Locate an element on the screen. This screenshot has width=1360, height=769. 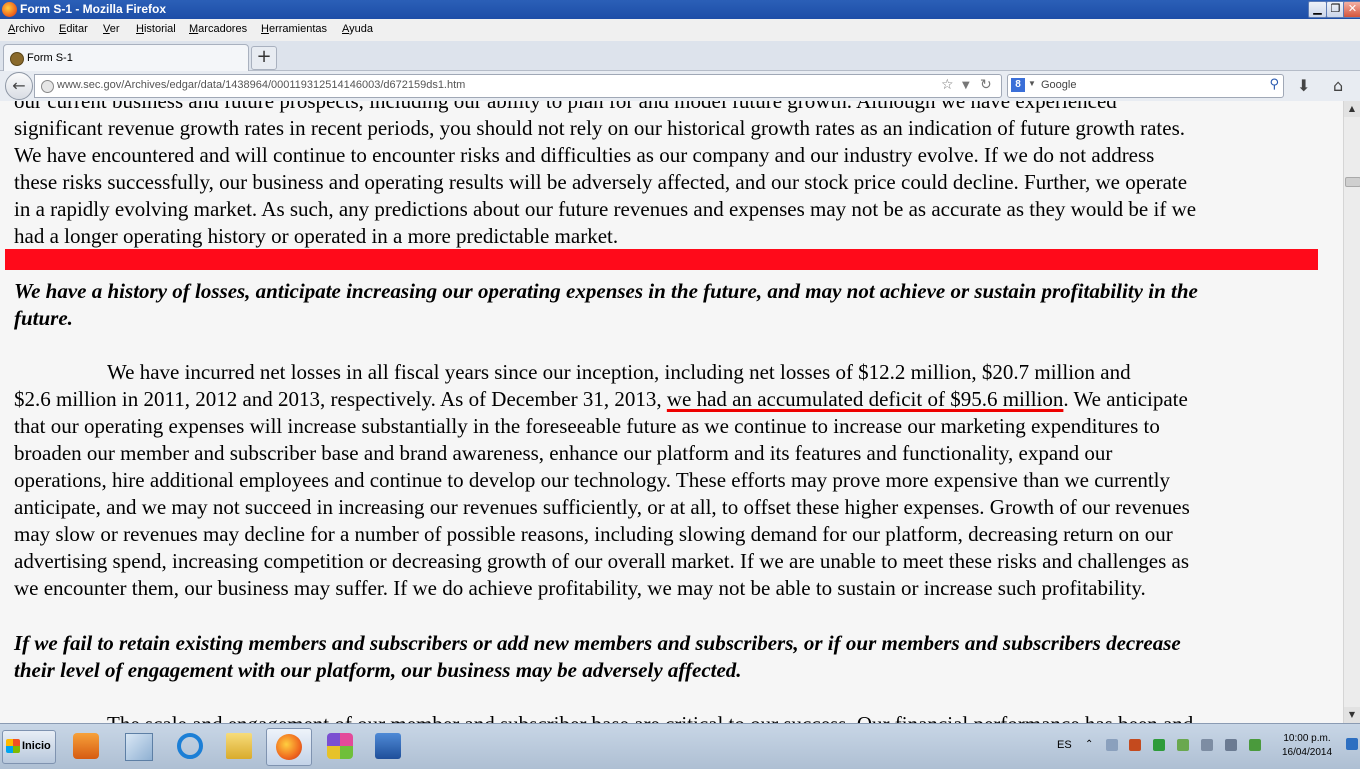
firefox-logo-icon is located at coordinates (9, 9).